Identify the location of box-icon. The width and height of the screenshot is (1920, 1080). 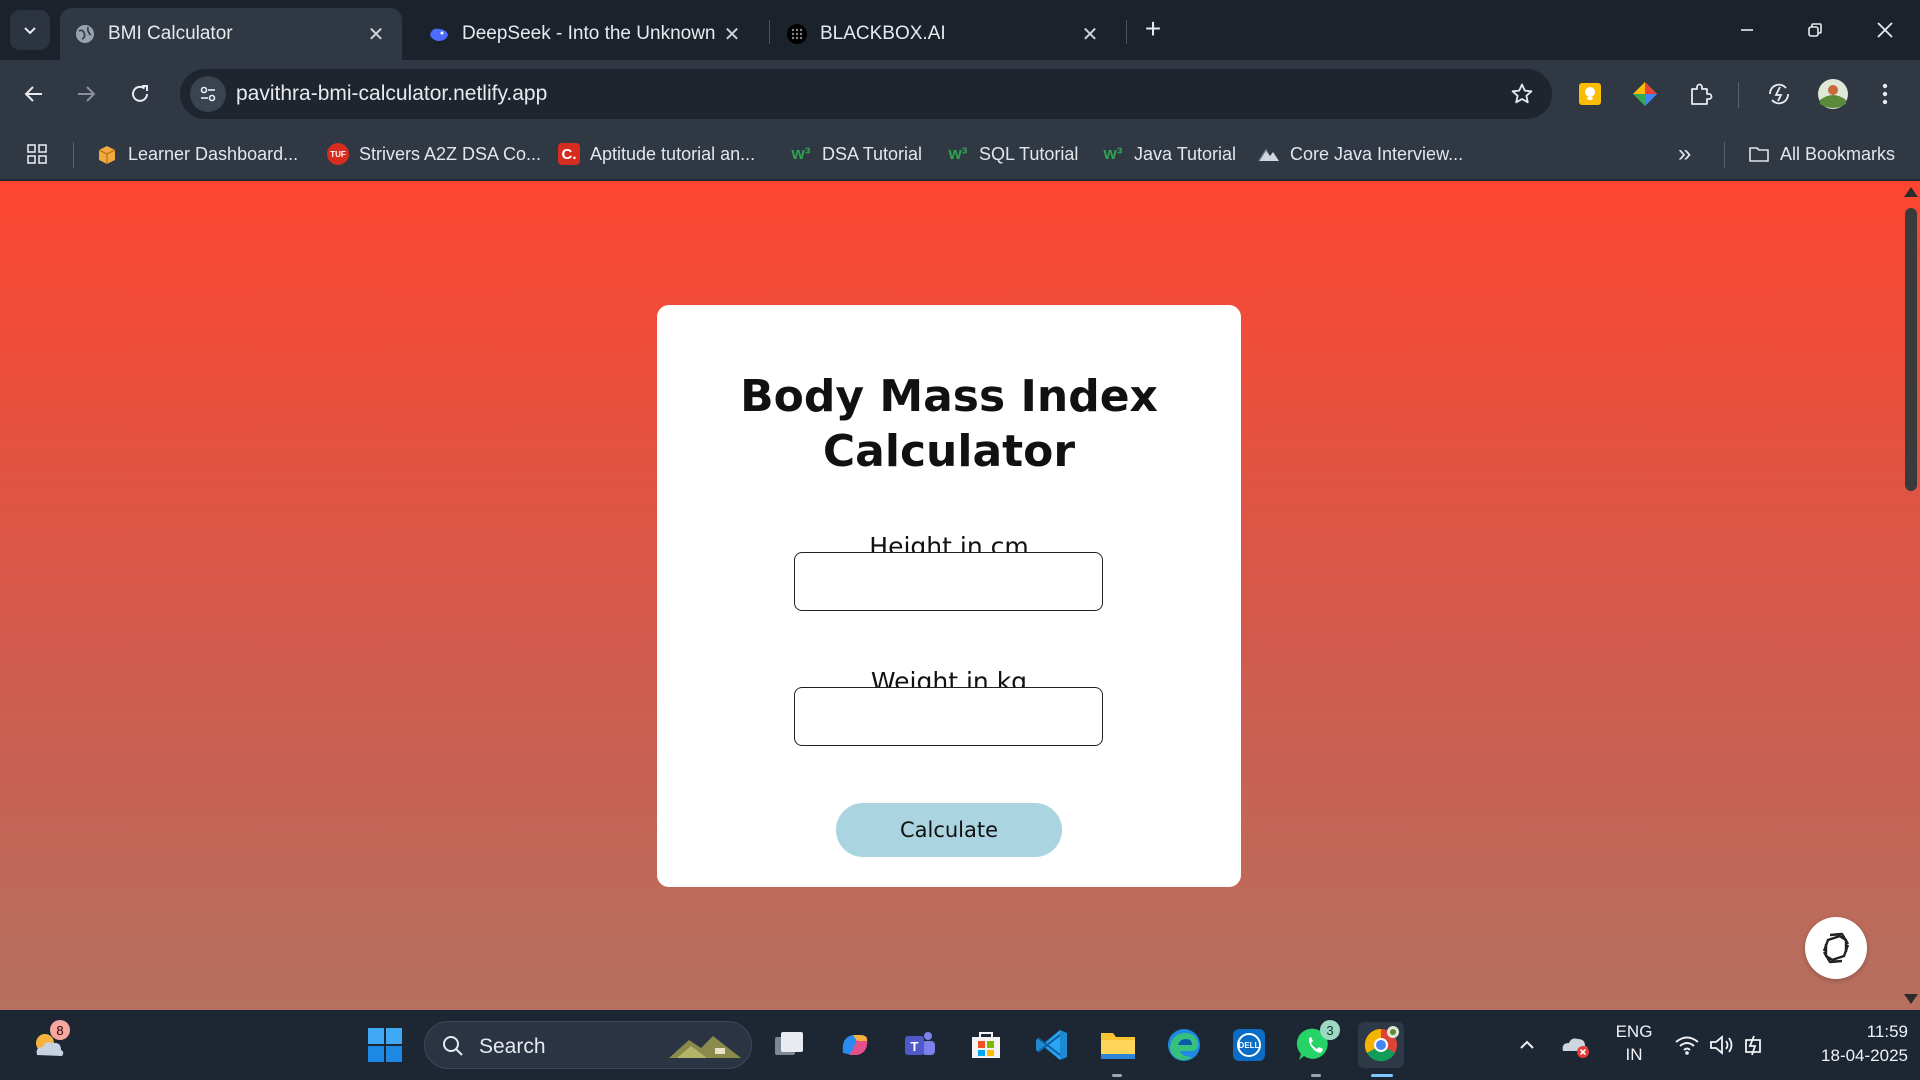
(107, 154).